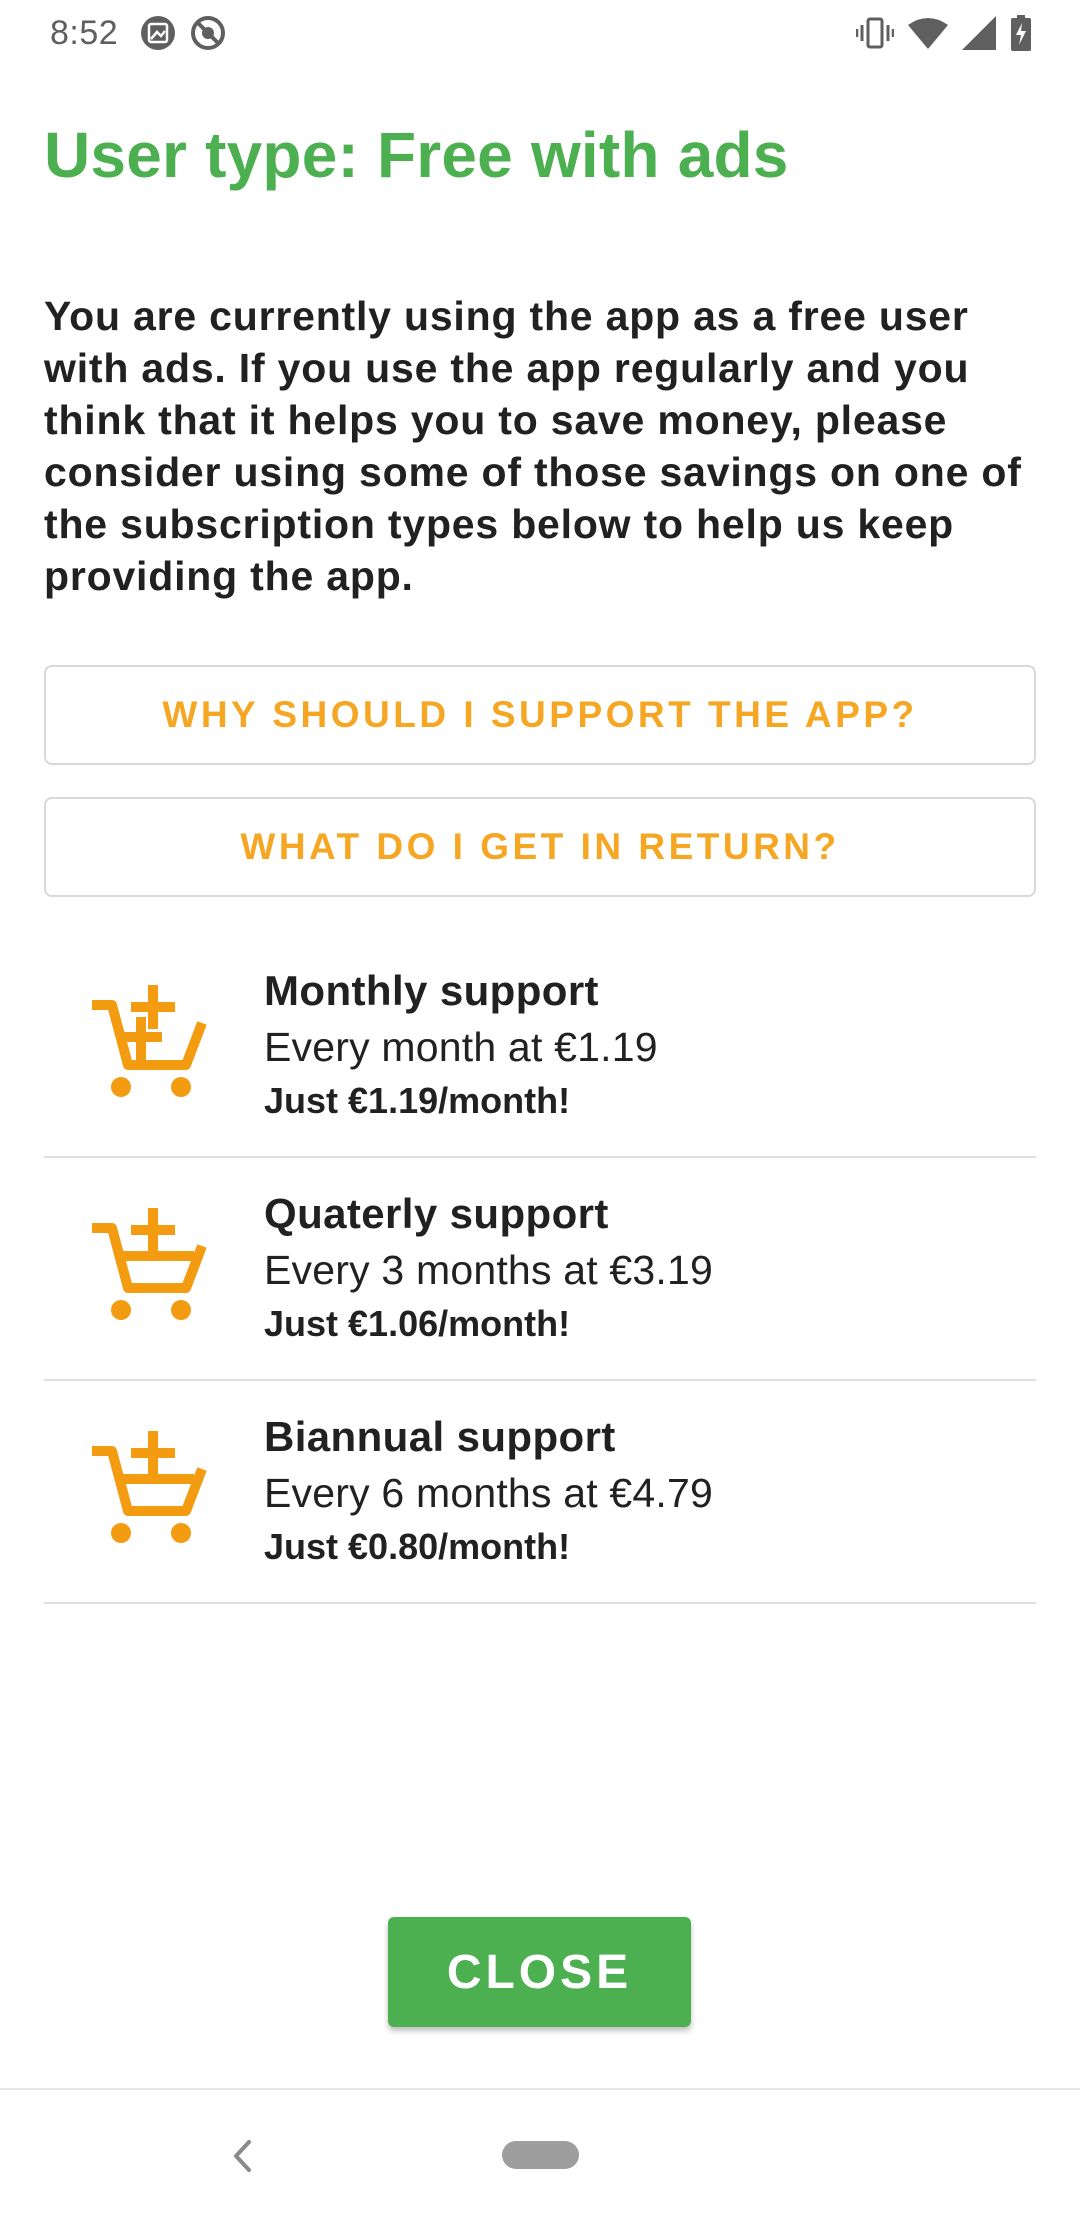  Describe the element at coordinates (84, 32) in the screenshot. I see `status-time: 8:52` at that location.